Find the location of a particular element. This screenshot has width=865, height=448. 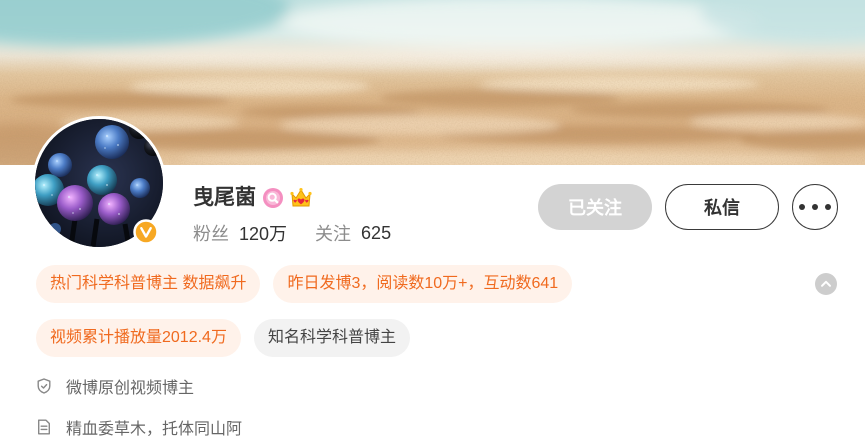

magnifier-badge-icon is located at coordinates (273, 198).